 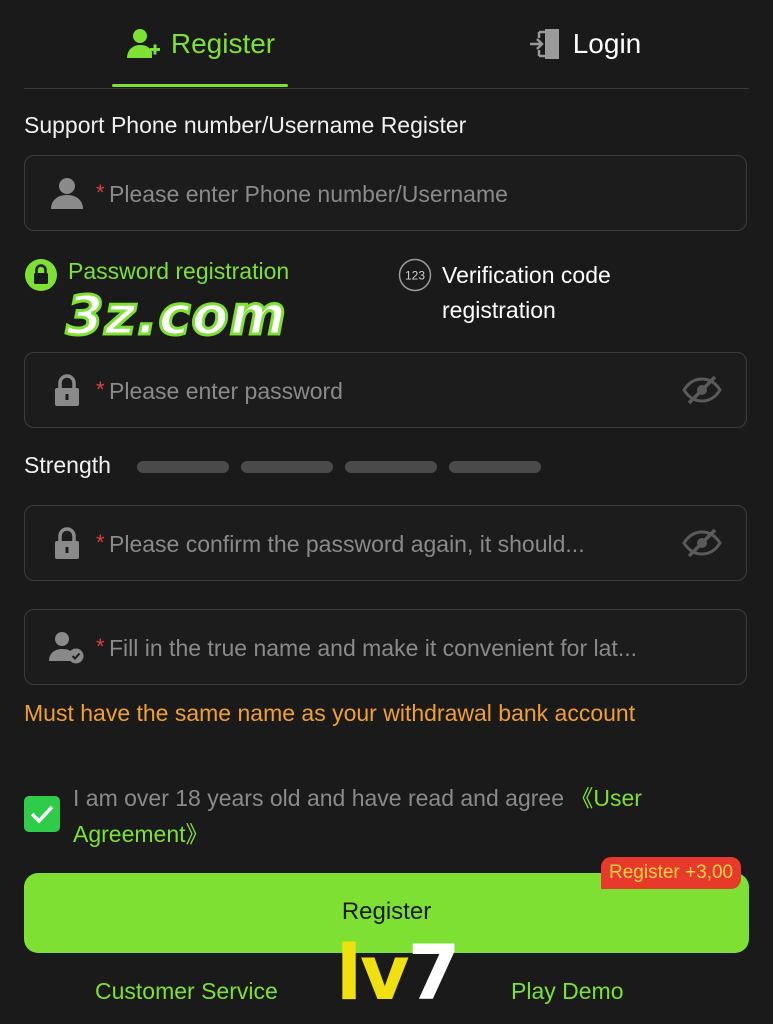 I want to click on section-label: Support Phone number/Username Register, so click(x=245, y=125).